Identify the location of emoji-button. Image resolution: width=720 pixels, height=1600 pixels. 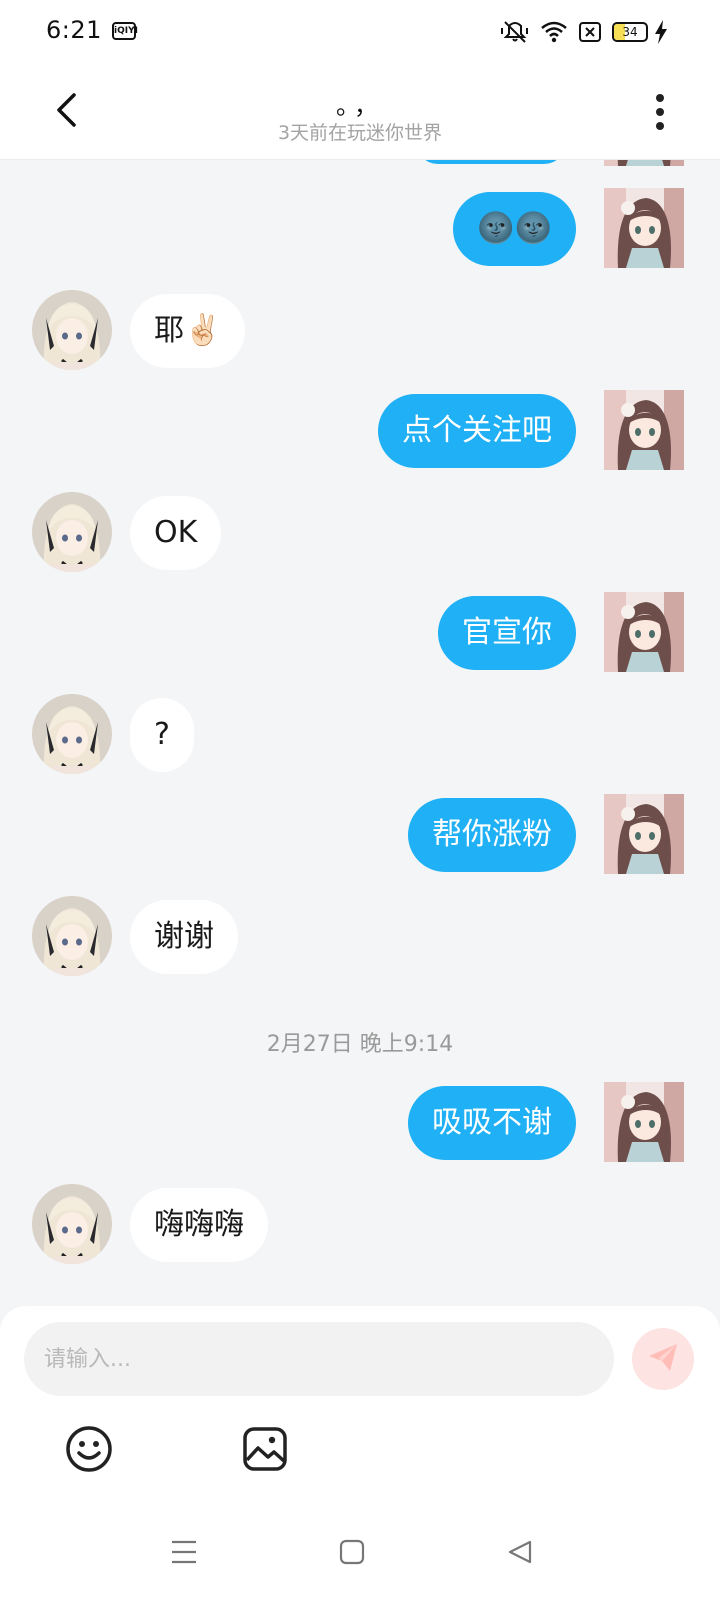
(89, 1451).